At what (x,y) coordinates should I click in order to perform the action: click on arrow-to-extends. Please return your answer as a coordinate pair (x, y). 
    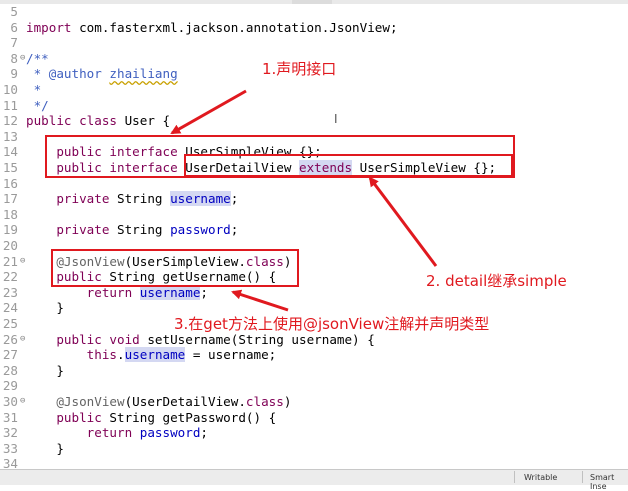
    Looking at the image, I should click on (403, 221).